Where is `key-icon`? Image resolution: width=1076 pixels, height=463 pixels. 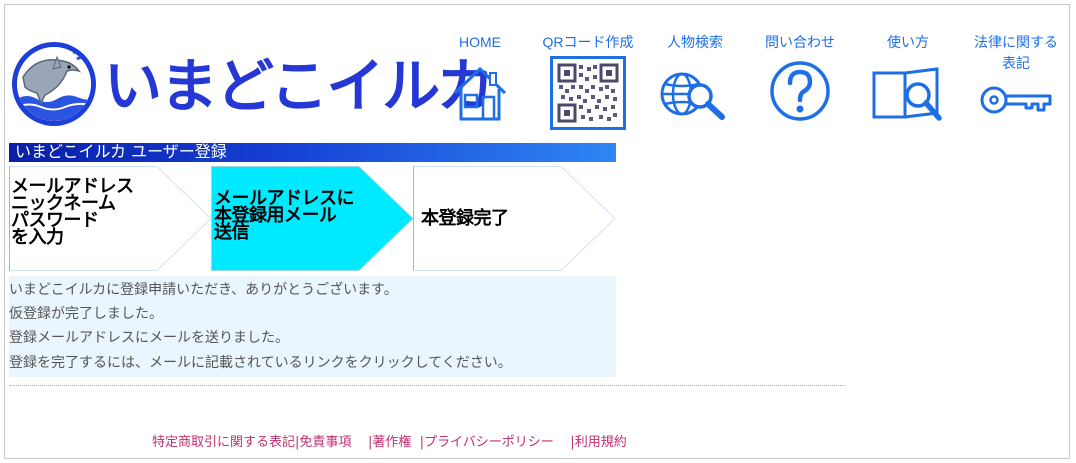
key-icon is located at coordinates (1016, 102).